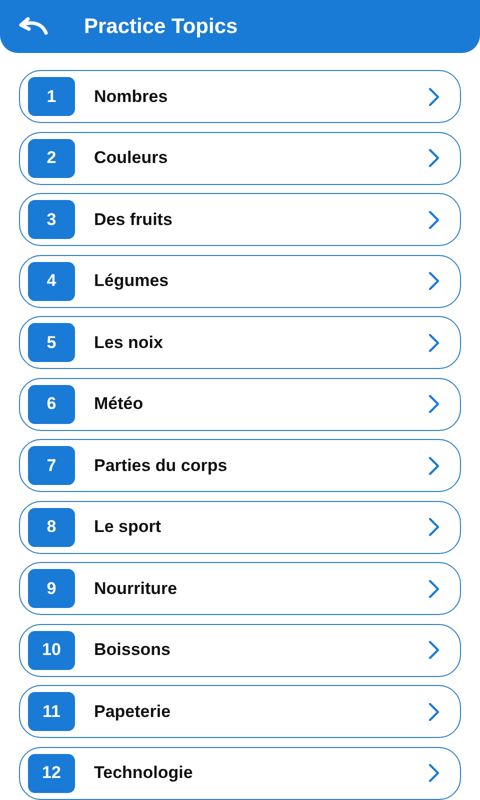 The image size is (480, 800). I want to click on topic-item: 12 Technologie, so click(240, 773).